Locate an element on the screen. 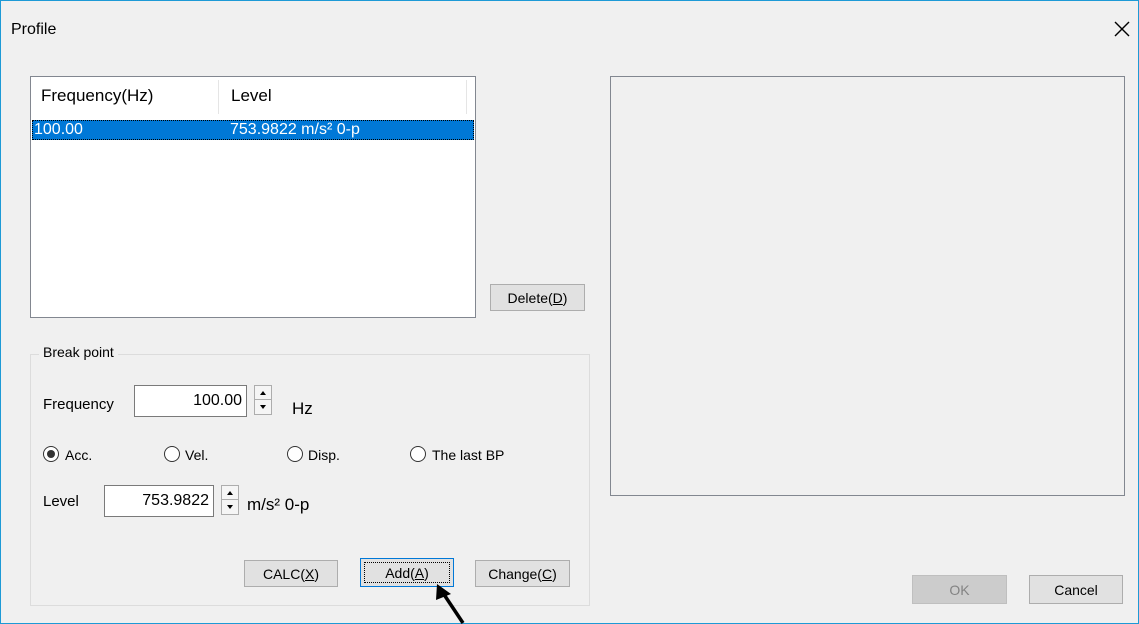  column-header-frequency: Frequency(Hz) is located at coordinates (97, 96).